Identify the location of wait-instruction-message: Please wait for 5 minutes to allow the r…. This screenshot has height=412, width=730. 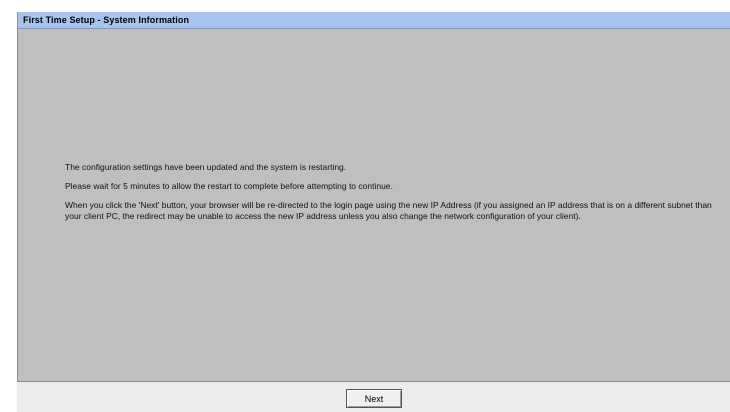
(229, 186).